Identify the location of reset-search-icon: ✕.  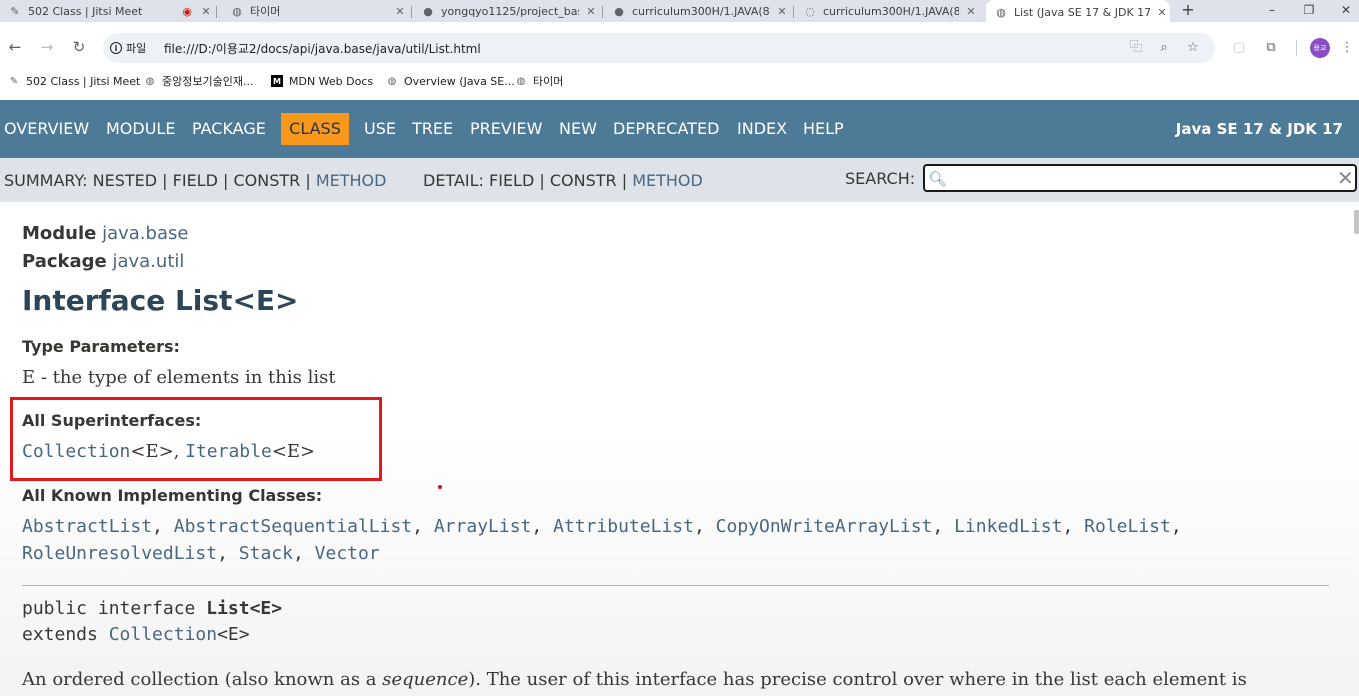
(1347, 178).